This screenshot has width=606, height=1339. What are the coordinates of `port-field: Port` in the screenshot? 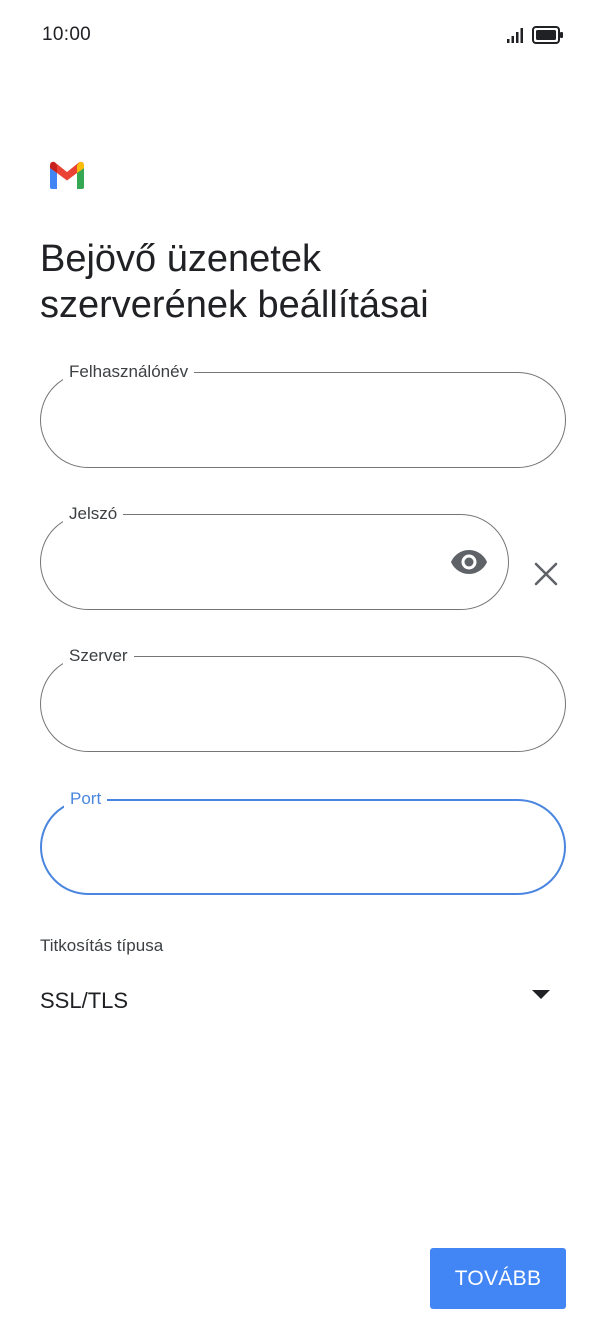 It's located at (303, 841).